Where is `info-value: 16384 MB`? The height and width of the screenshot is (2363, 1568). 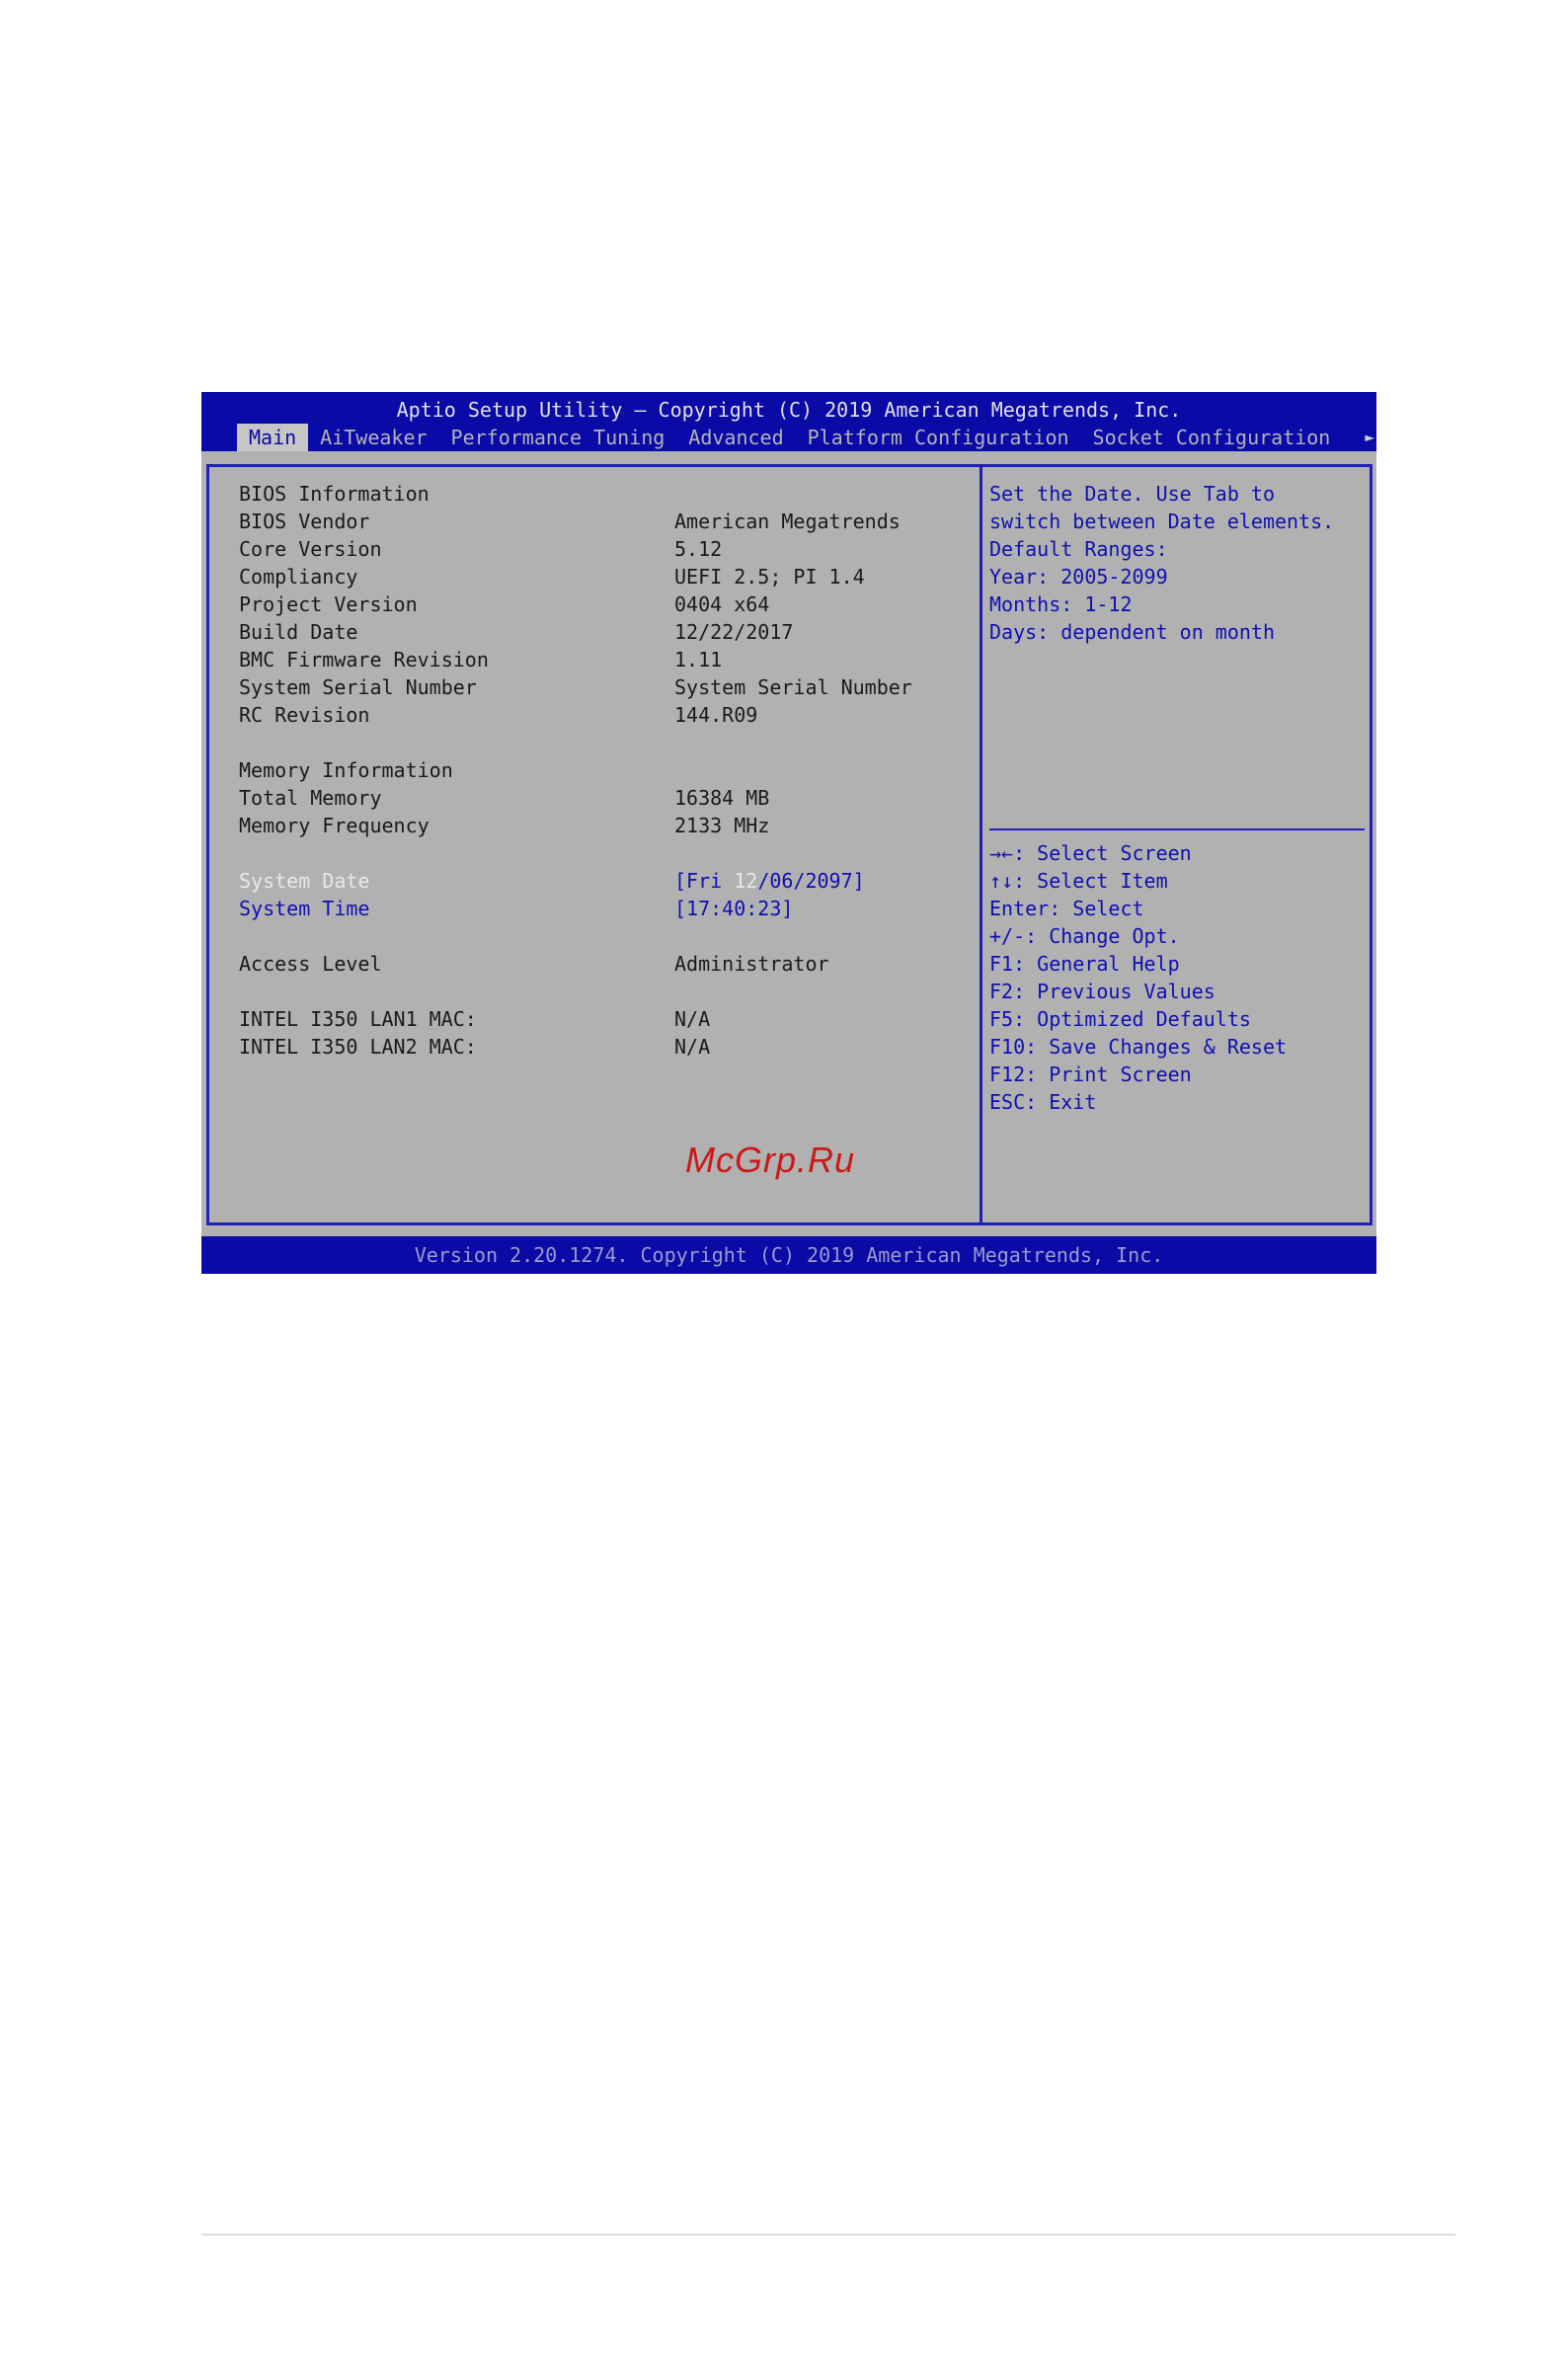 info-value: 16384 MB is located at coordinates (722, 798).